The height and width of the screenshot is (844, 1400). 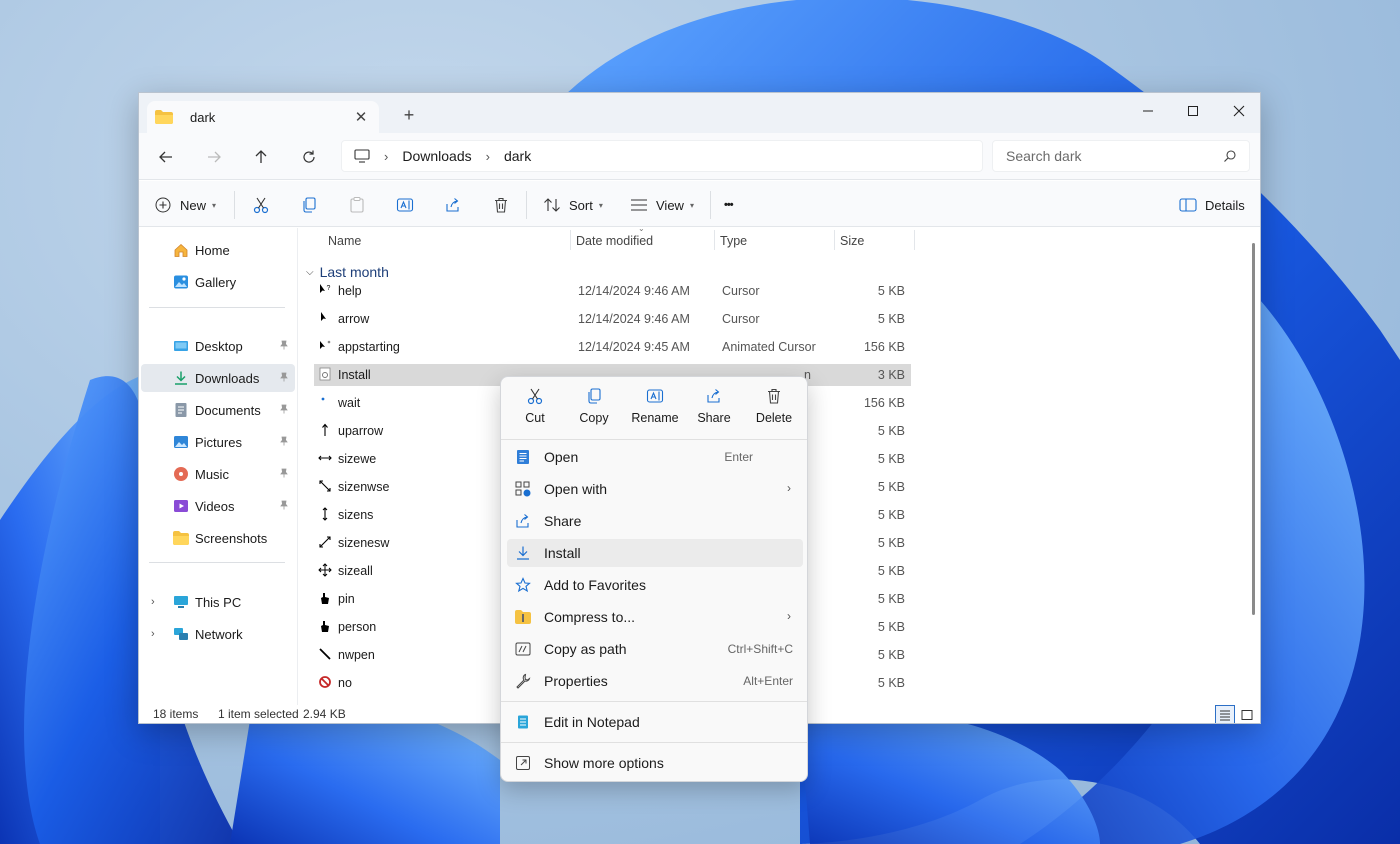 I want to click on home-icon, so click(x=181, y=250).